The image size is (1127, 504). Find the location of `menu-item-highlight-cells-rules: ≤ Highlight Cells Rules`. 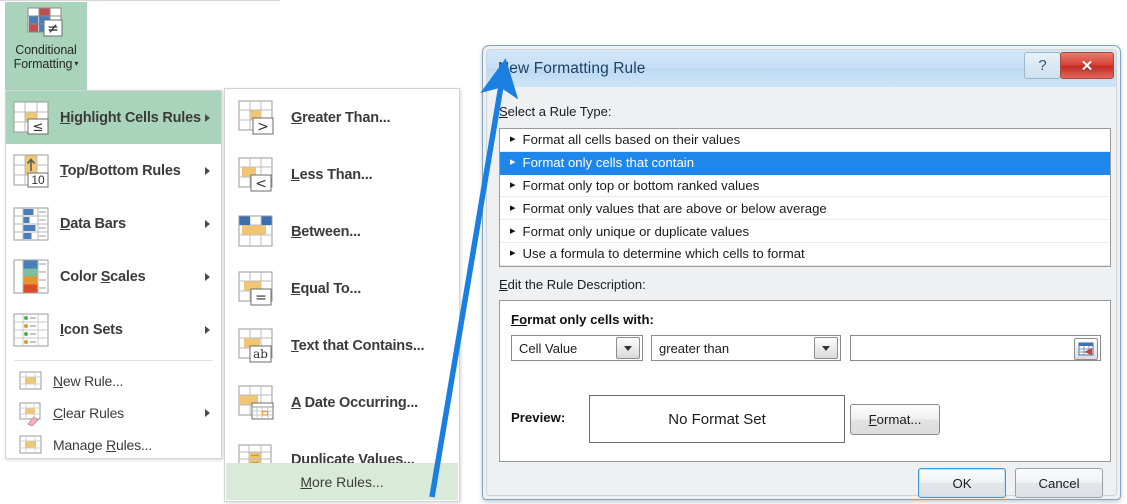

menu-item-highlight-cells-rules: ≤ Highlight Cells Rules is located at coordinates (113, 117).